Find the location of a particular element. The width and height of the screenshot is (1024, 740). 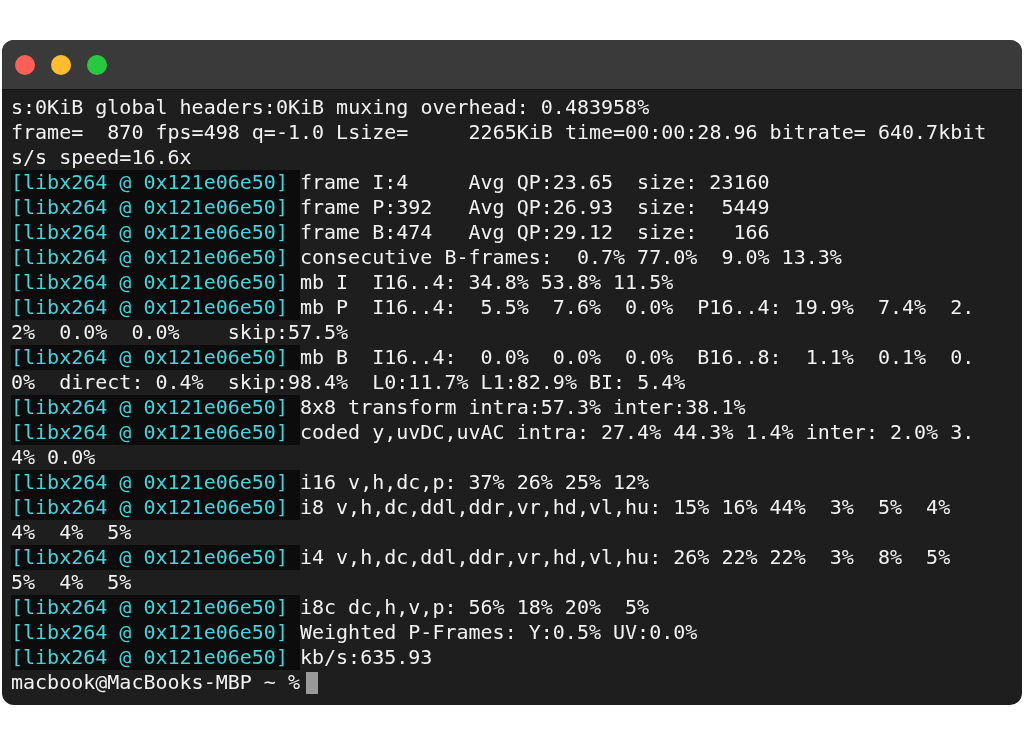

log-message: i8 v,h,dc,ddl,ddr,vr,hd,vl,hu: 15% 16% 44% 3% 5% 4% is located at coordinates (625, 507).